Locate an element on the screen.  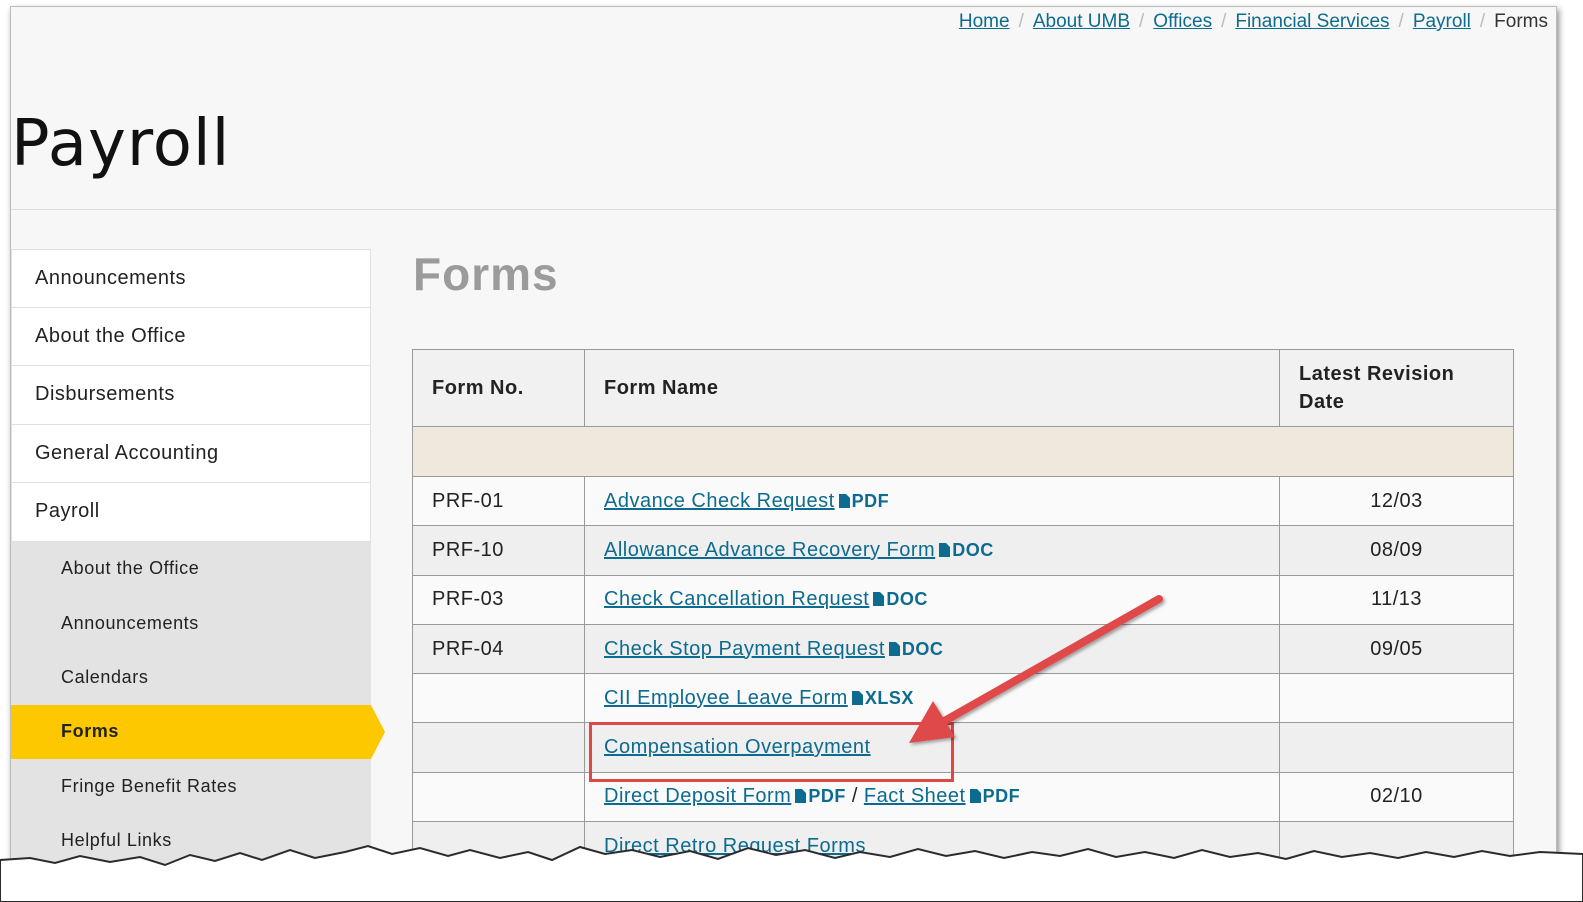
column-header-form-no: Form No. is located at coordinates (498, 388).